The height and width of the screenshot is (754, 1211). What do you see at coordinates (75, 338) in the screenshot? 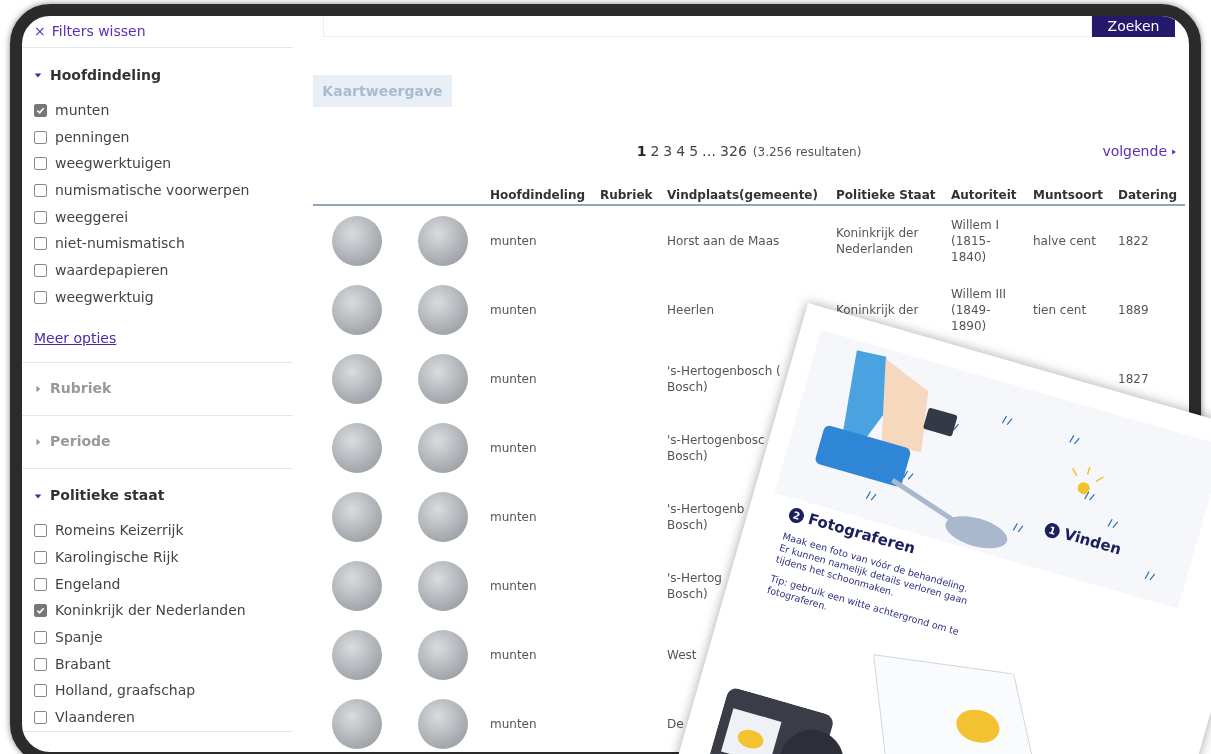
I see `more-options-link: Meer opties` at bounding box center [75, 338].